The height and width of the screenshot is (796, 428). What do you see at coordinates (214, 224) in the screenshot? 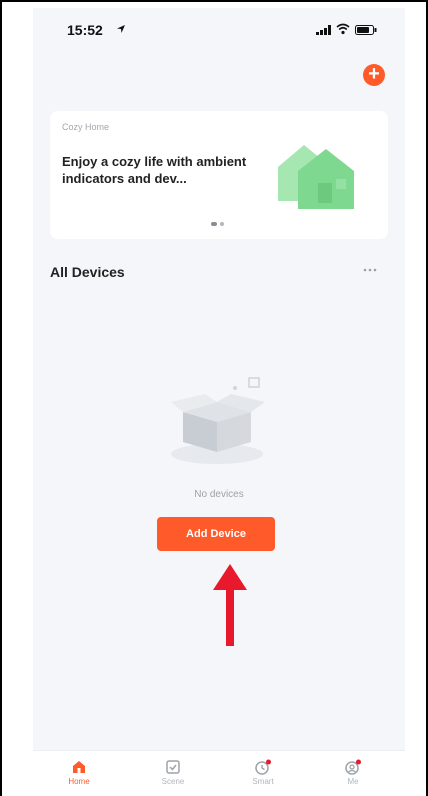
I see `carousel-dot-active` at bounding box center [214, 224].